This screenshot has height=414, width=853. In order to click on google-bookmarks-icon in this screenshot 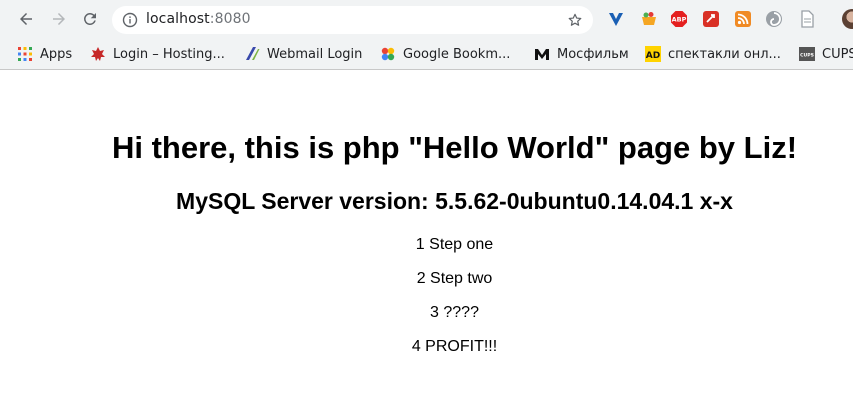, I will do `click(388, 54)`.